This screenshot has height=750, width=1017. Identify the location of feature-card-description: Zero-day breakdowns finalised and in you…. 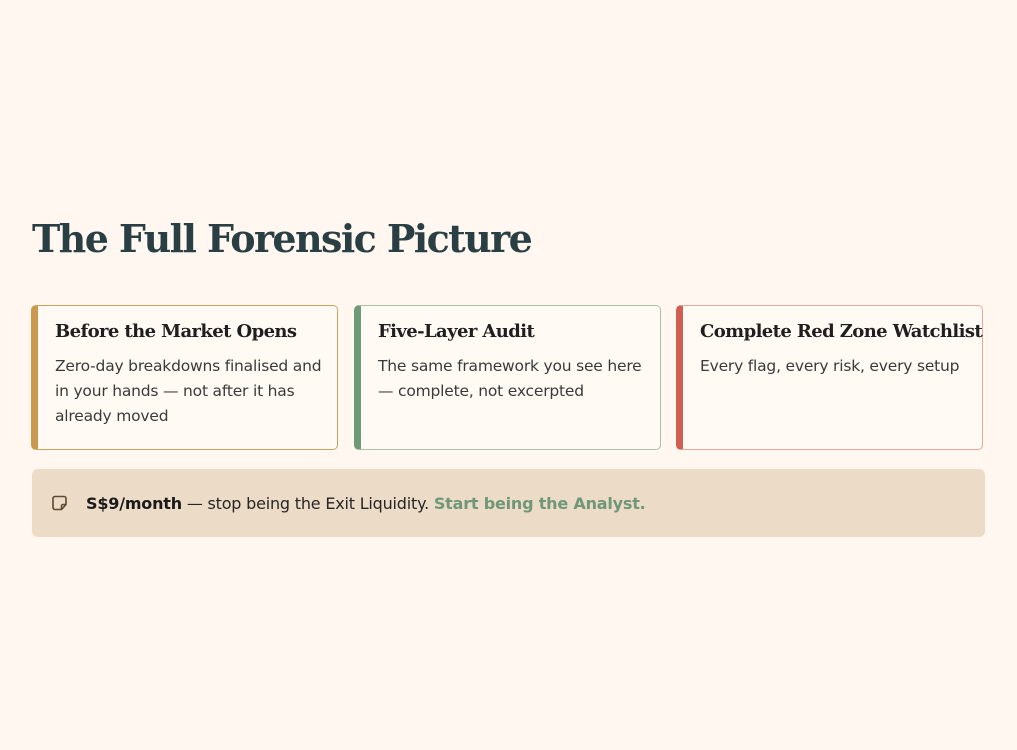
(188, 391).